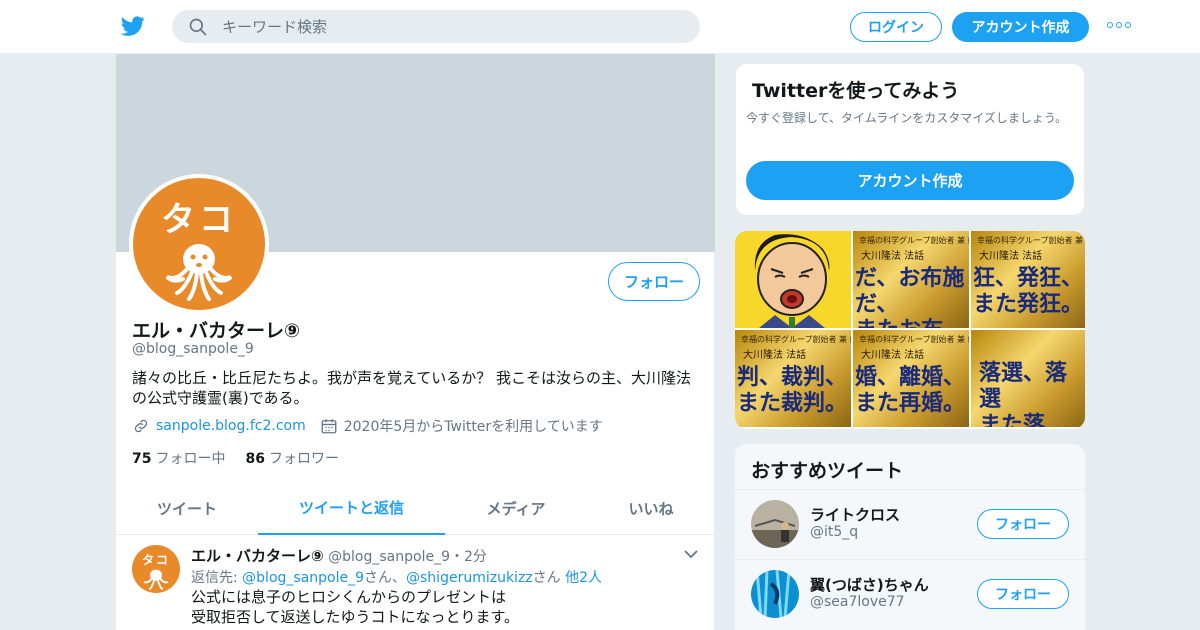 This screenshot has height=630, width=1200. I want to click on profile-counts: 75 フォロー中 86 フォロワー, so click(235, 458).